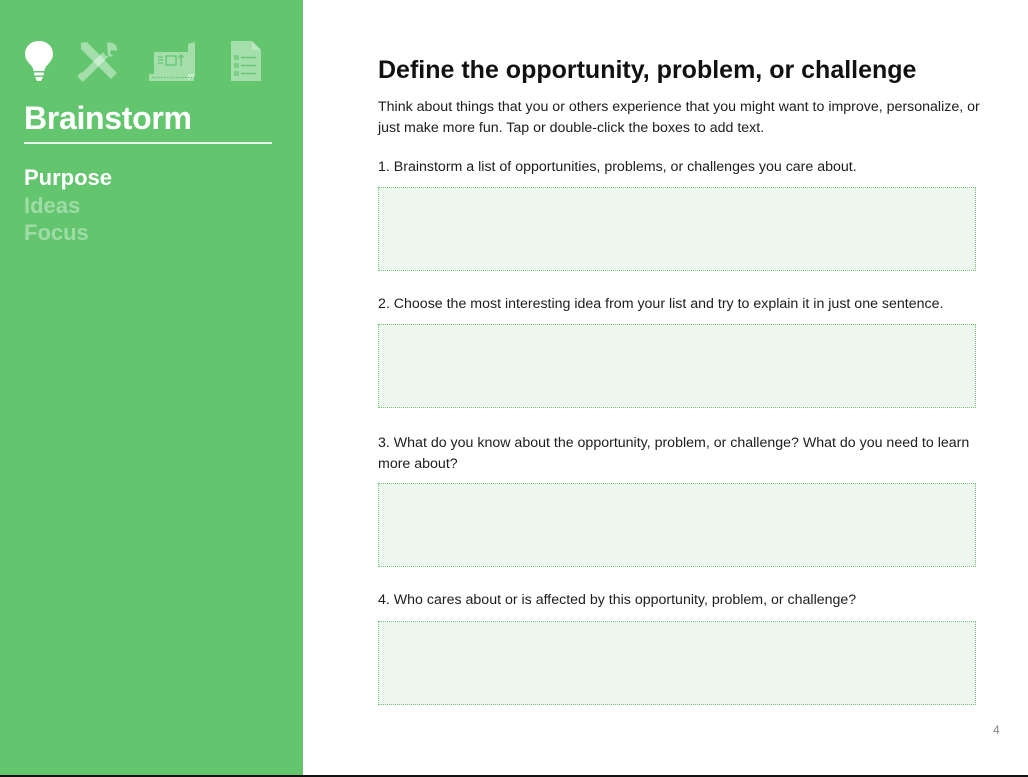 This screenshot has width=1028, height=777. I want to click on sidebar-divider, so click(148, 143).